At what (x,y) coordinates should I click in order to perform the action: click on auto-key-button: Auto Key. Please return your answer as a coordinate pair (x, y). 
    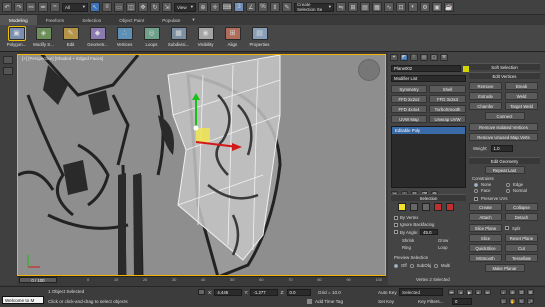
    Looking at the image, I should click on (387, 292).